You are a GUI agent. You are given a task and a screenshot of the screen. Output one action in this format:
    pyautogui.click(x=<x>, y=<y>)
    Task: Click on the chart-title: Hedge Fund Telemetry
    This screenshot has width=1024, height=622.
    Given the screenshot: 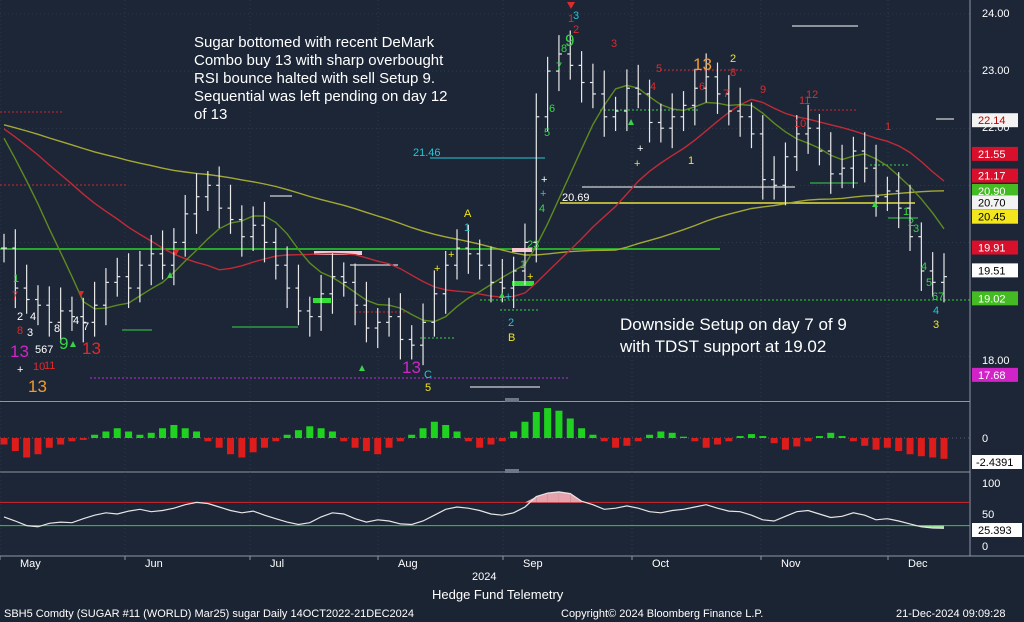 What is the action you would take?
    pyautogui.click(x=498, y=594)
    